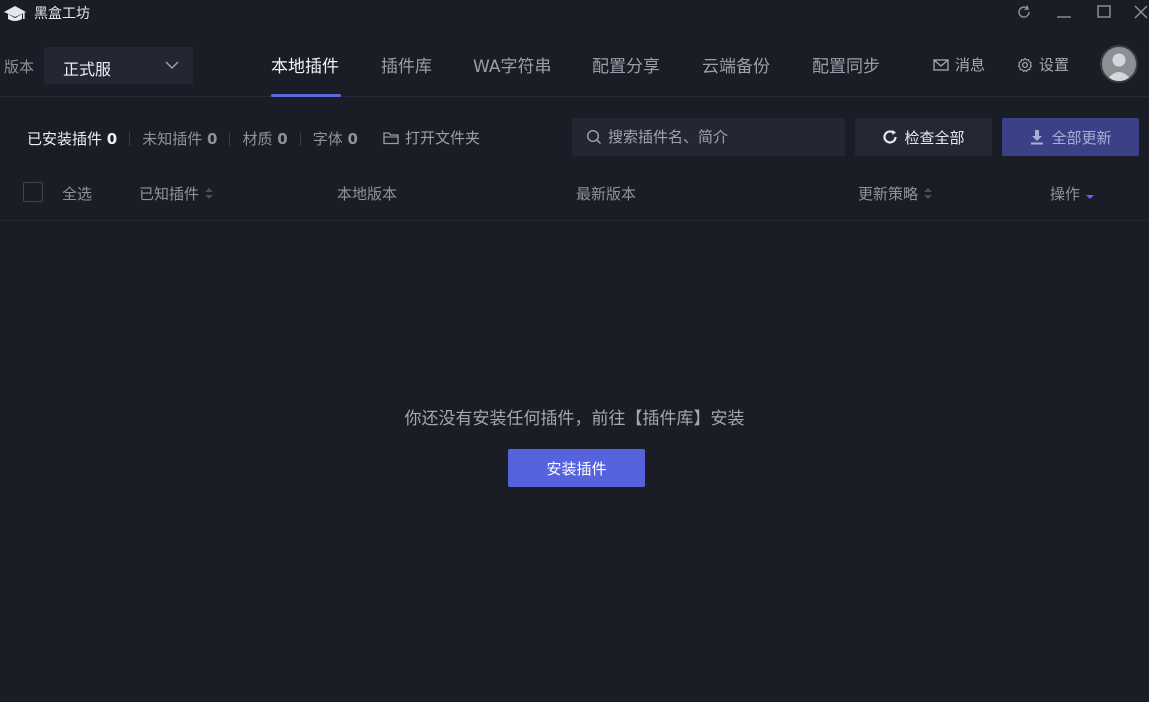 The width and height of the screenshot is (1149, 702). I want to click on tab-local-plugins: 本地插件, so click(305, 74).